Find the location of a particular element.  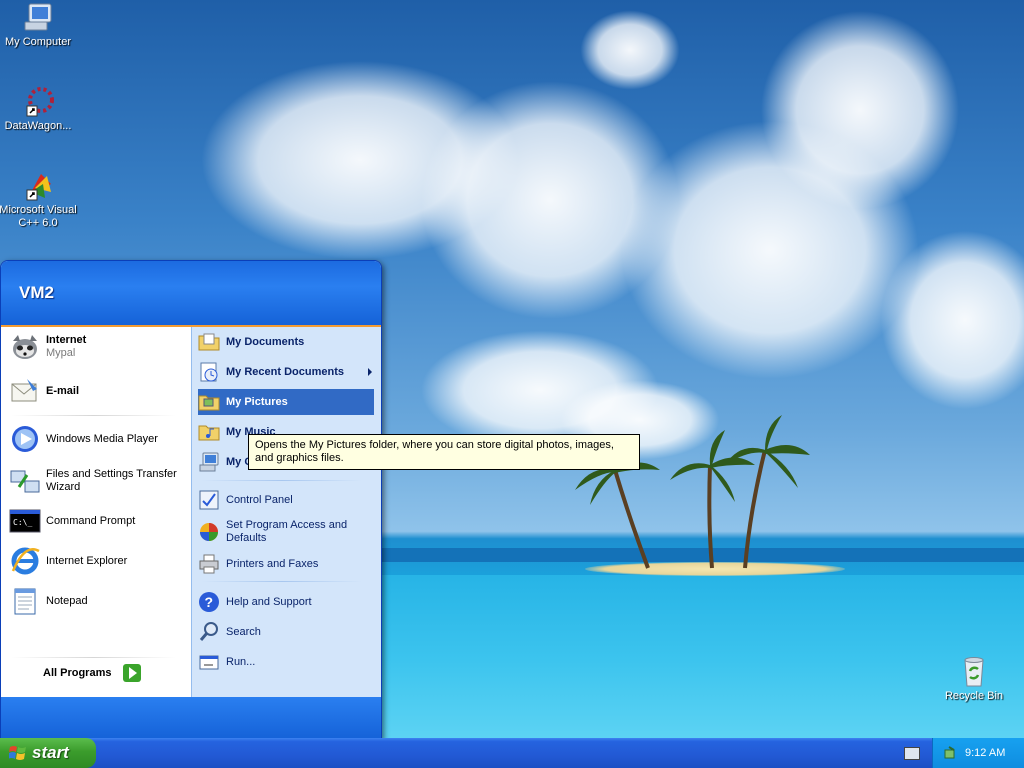

program-label: Files and Settings Transfer Wizard is located at coordinates (111, 480).